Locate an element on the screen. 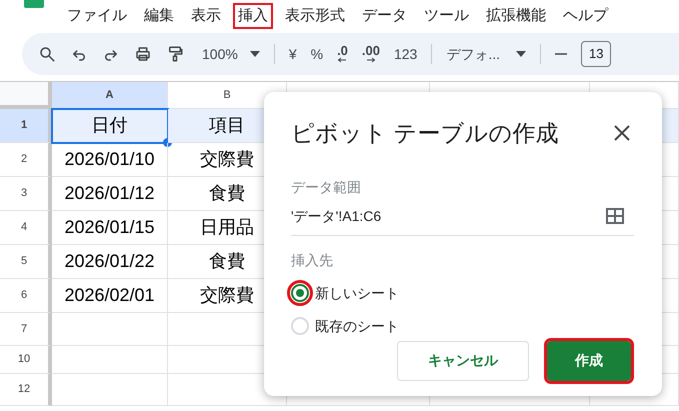 This screenshot has height=411, width=679. range-field: 'データ'!A1:C6 is located at coordinates (462, 221).